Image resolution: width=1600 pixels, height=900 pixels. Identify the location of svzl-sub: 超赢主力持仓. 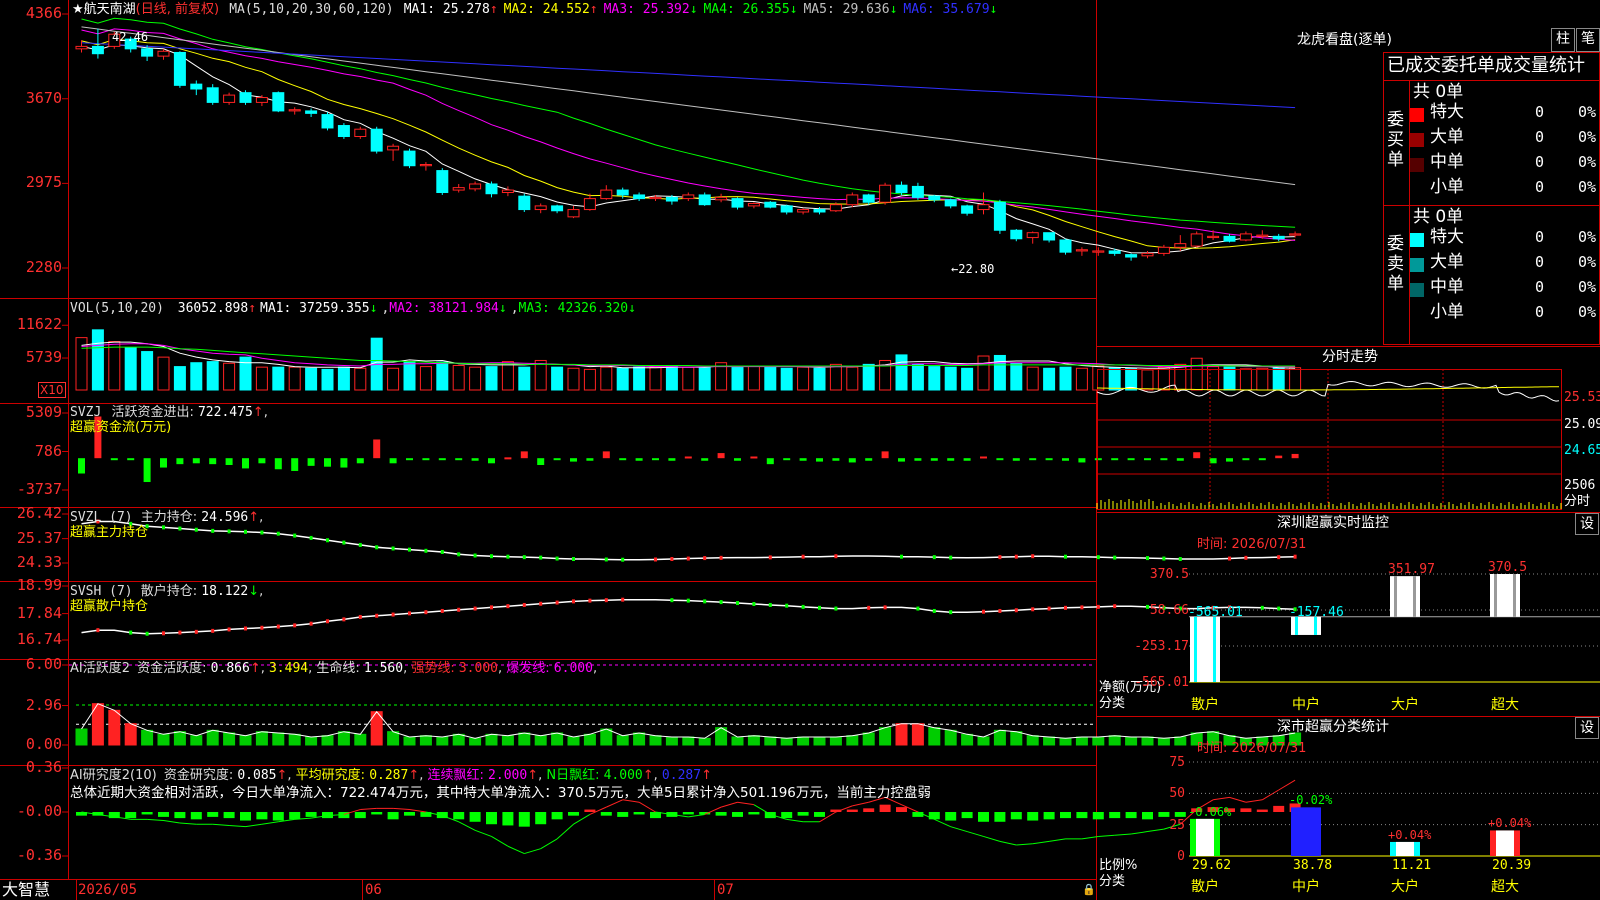
(109, 532).